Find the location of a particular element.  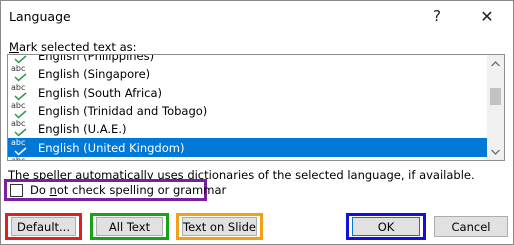

cancel-button-frame: Cancel is located at coordinates (471, 226).